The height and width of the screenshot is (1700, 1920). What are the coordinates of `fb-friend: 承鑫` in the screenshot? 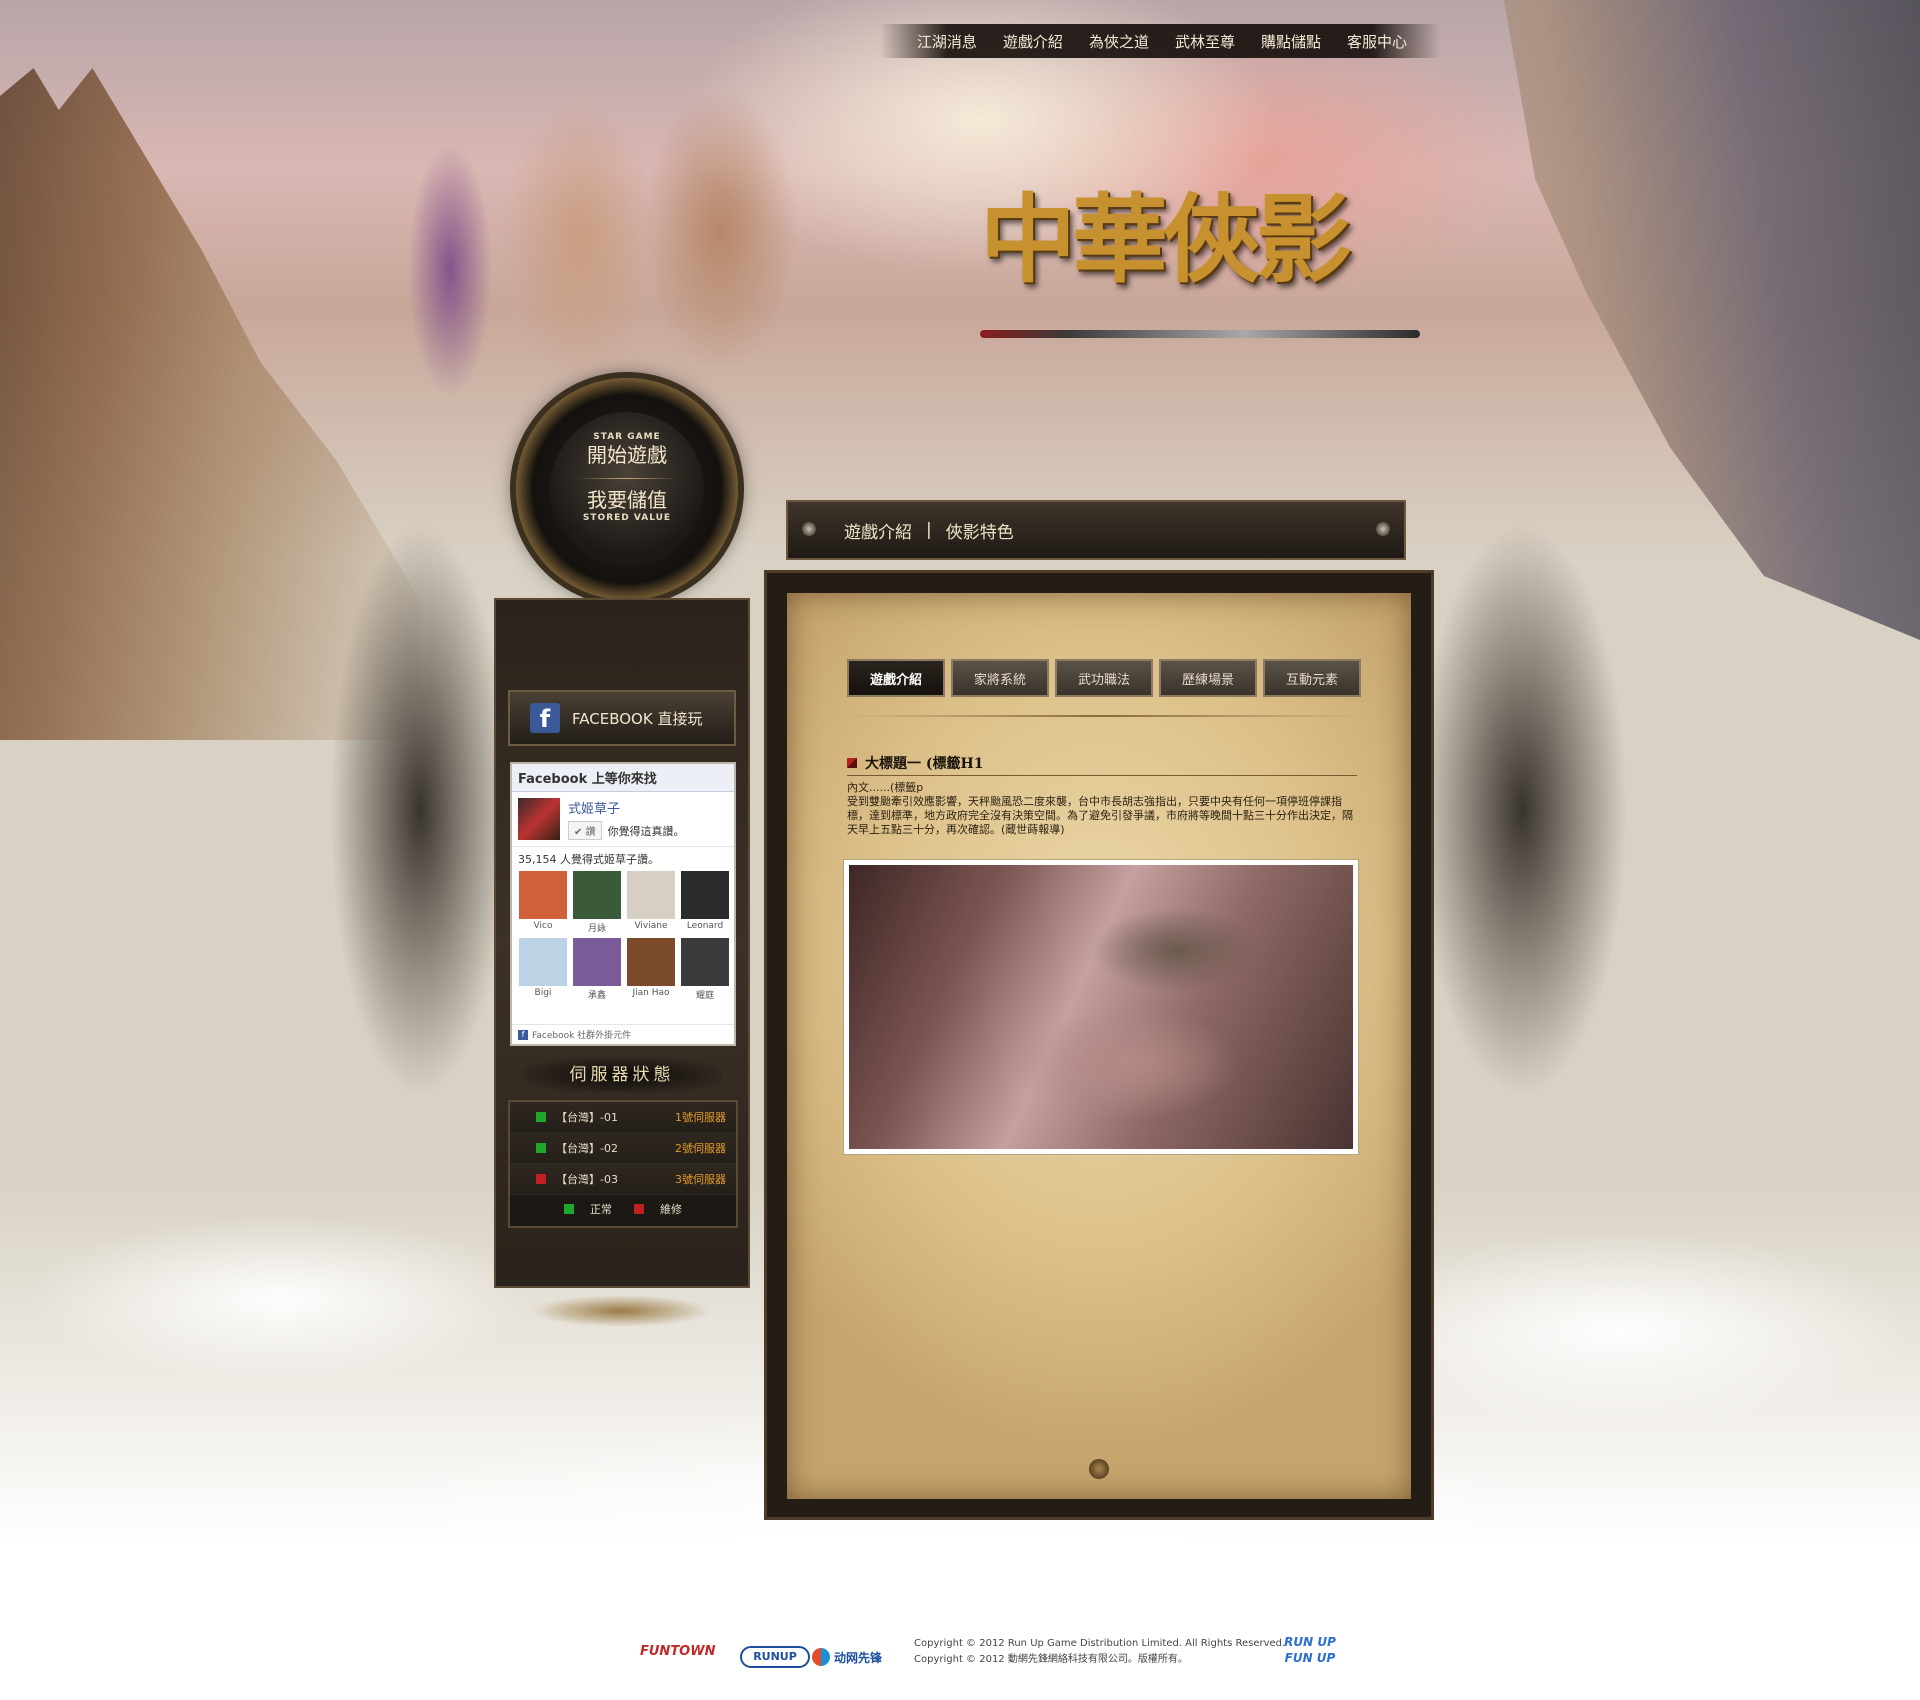 It's located at (597, 969).